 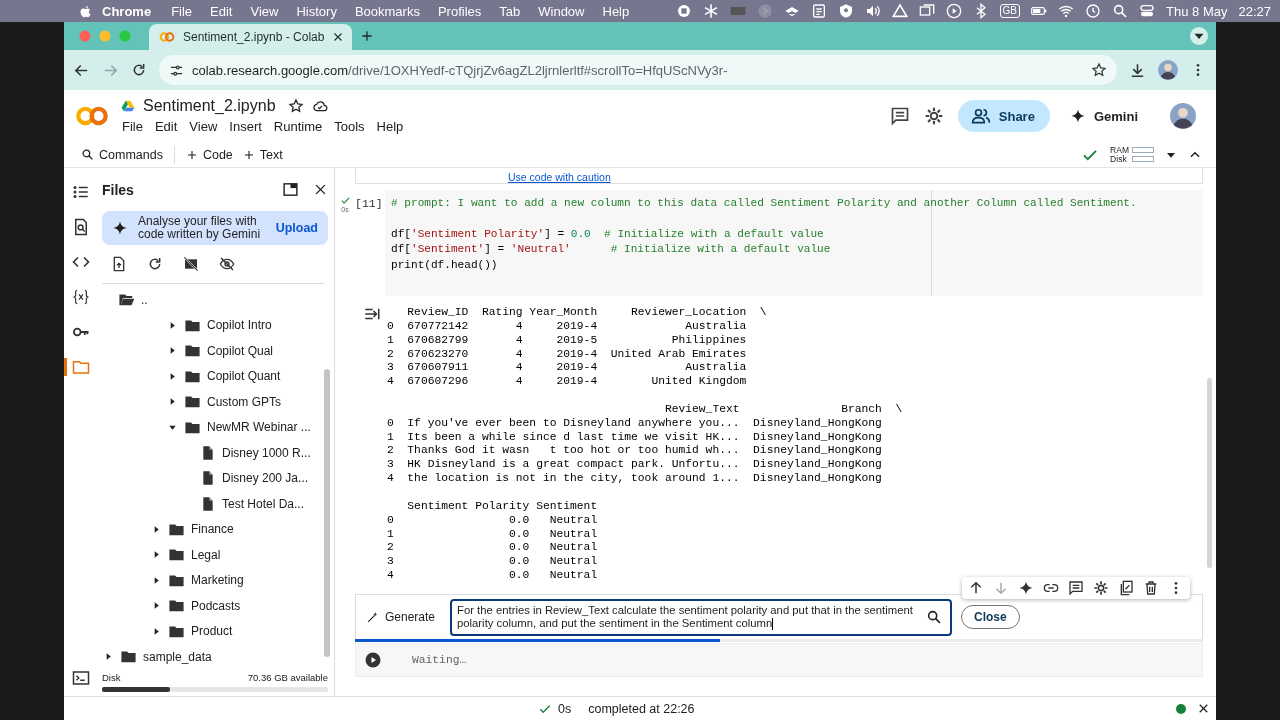 What do you see at coordinates (764, 203) in the screenshot?
I see `code-line: # prompt: I want to add a new column to this data called Sentiment Polarity and another Column called Sentiment.` at bounding box center [764, 203].